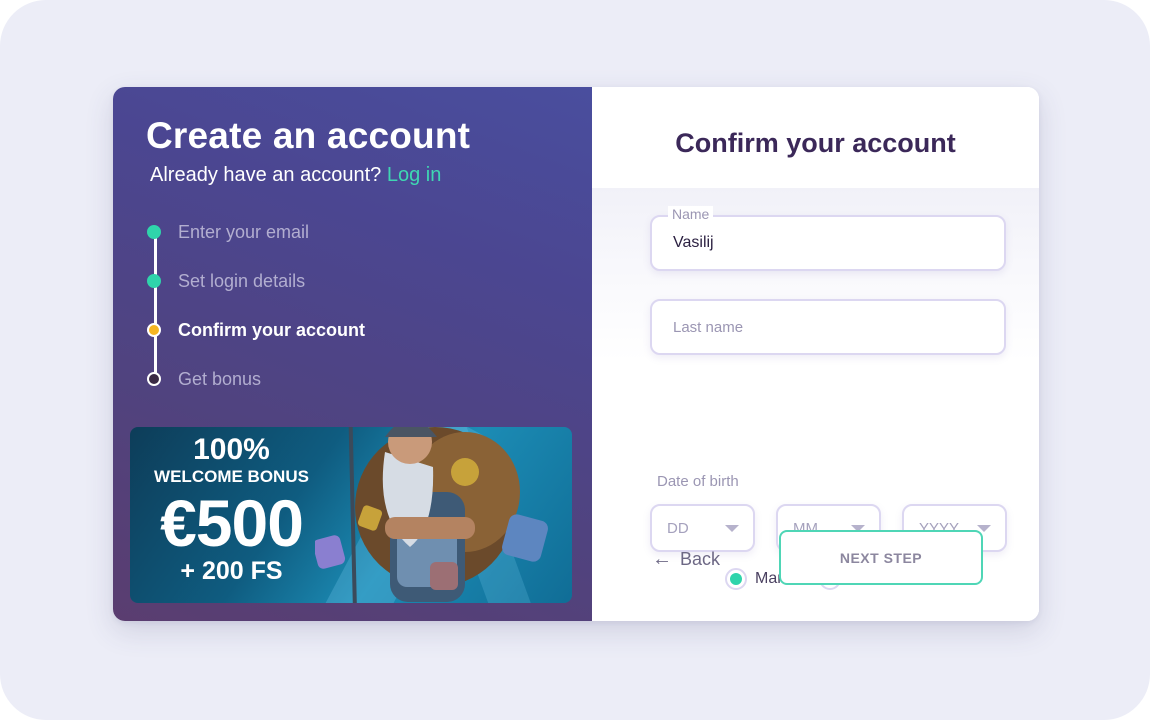  What do you see at coordinates (231, 476) in the screenshot?
I see `bonus-title: WELCOME BONUS` at bounding box center [231, 476].